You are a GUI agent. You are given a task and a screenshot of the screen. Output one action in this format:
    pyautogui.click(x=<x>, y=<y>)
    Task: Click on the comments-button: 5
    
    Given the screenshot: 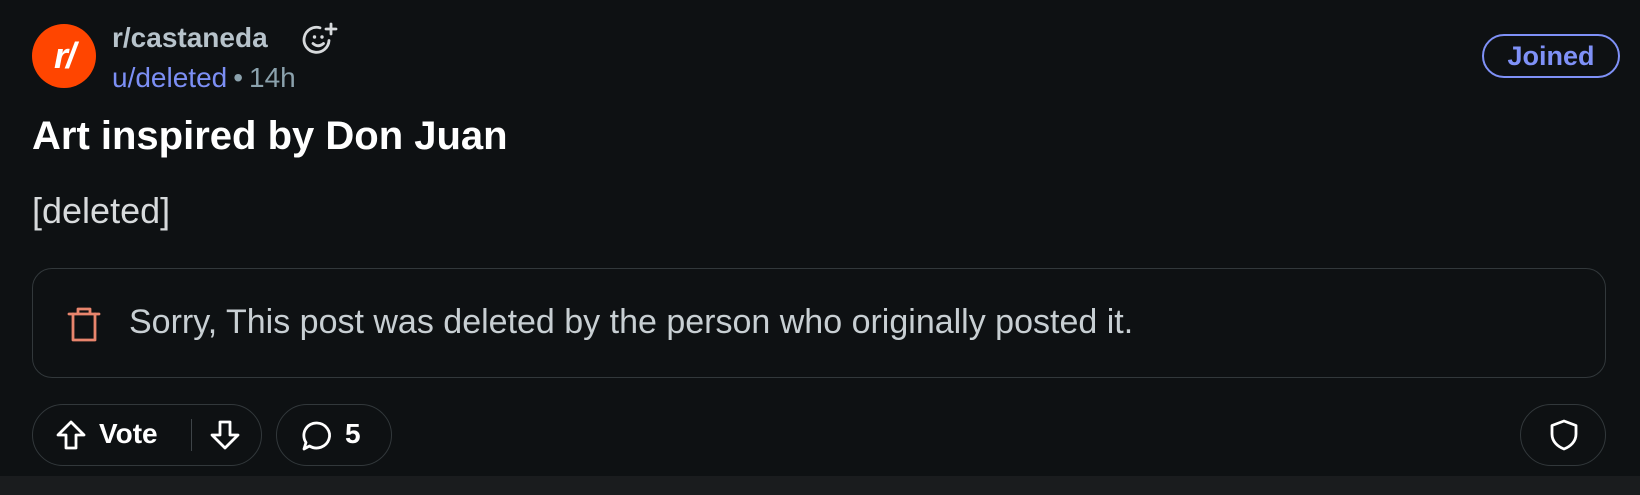 What is the action you would take?
    pyautogui.click(x=334, y=435)
    